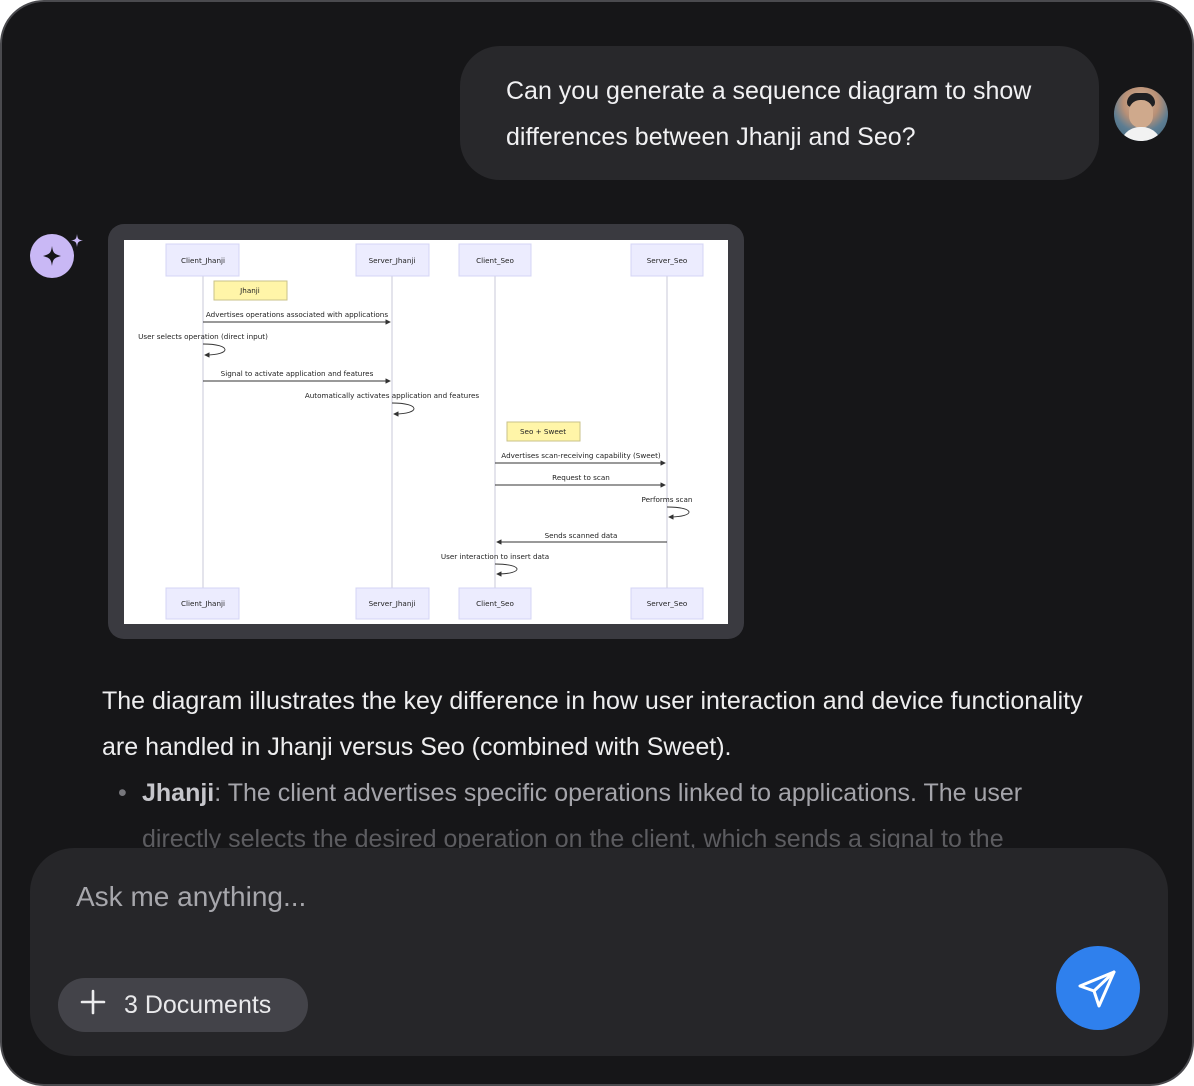 Image resolution: width=1194 pixels, height=1086 pixels. What do you see at coordinates (667, 499) in the screenshot?
I see `message-7-label: Performs scan` at bounding box center [667, 499].